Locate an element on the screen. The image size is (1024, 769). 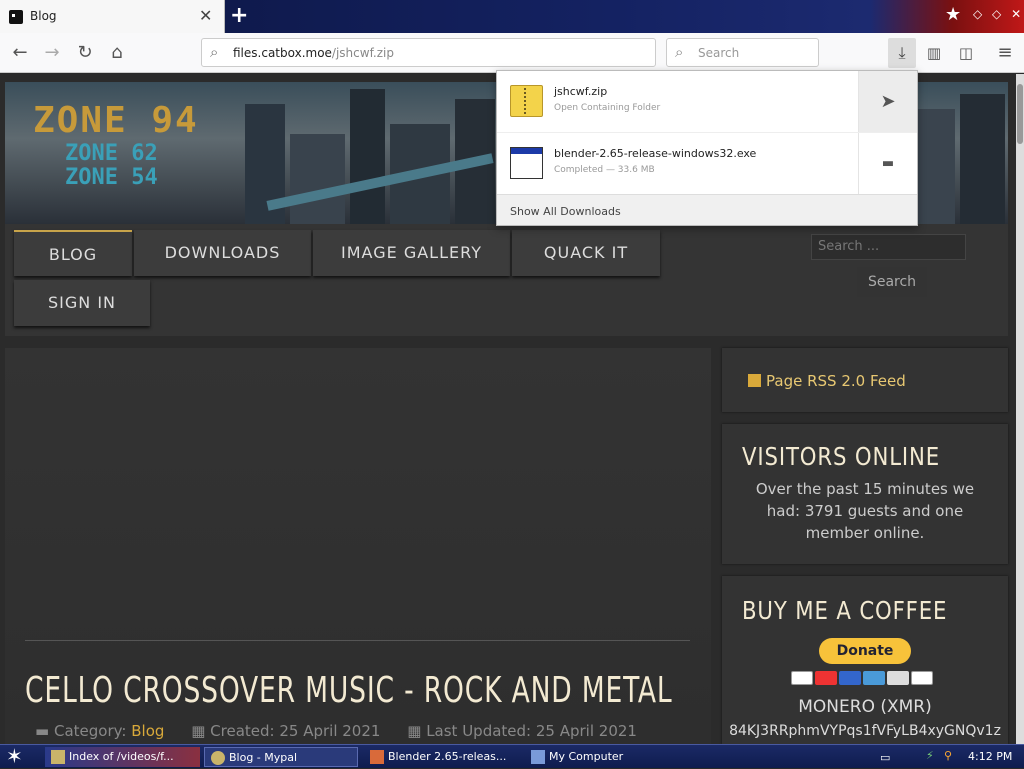
home-icon: ⌂ is located at coordinates (117, 53).